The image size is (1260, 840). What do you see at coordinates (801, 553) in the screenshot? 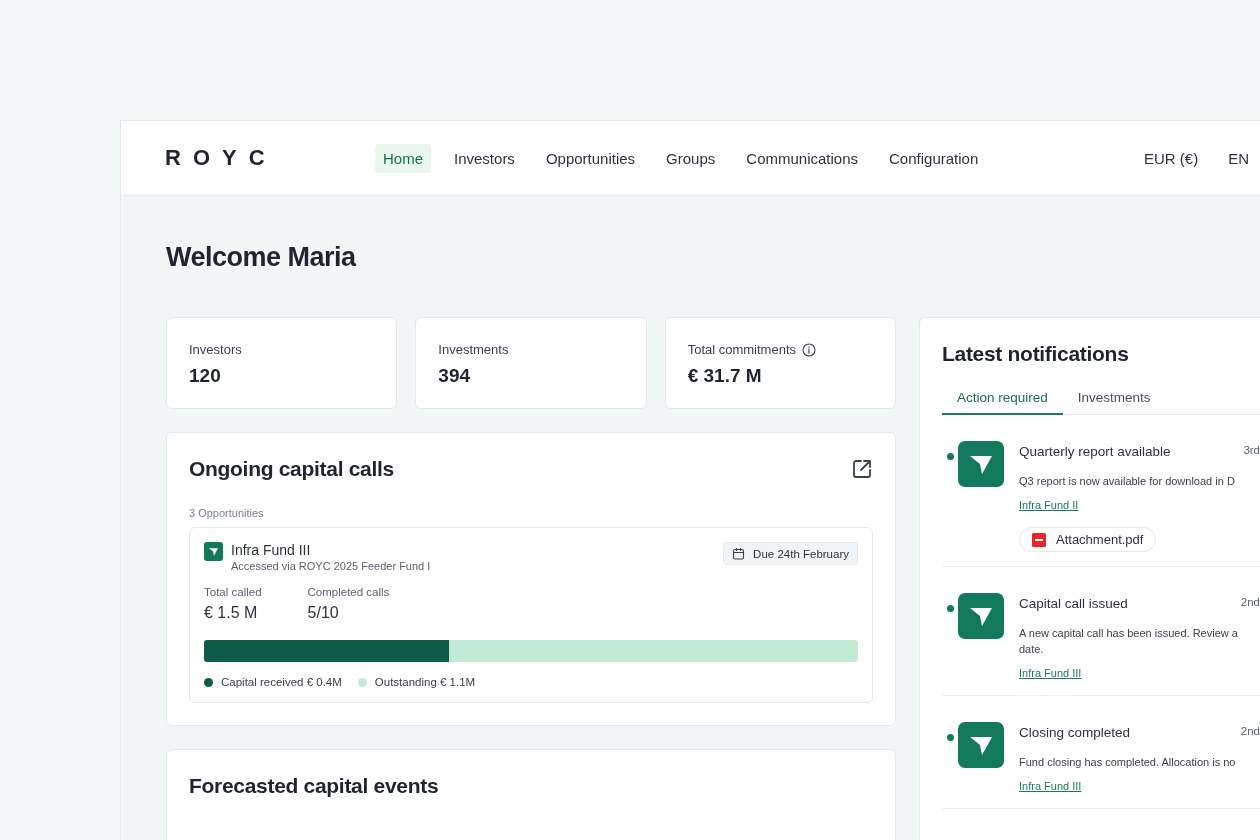
I see `due-date: Due 24th February` at bounding box center [801, 553].